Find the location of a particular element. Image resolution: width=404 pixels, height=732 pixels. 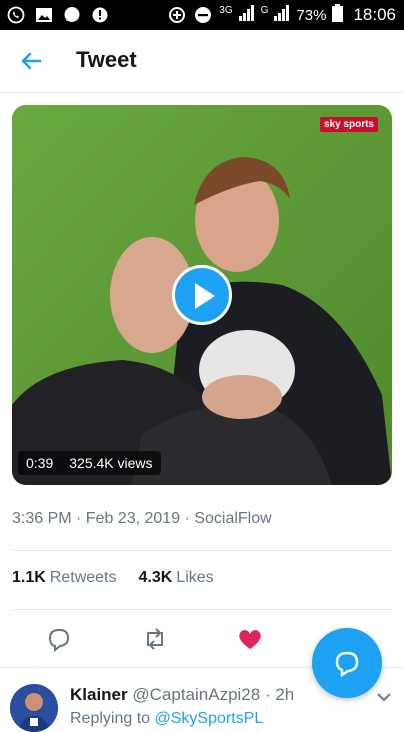

avatar is located at coordinates (34, 708).